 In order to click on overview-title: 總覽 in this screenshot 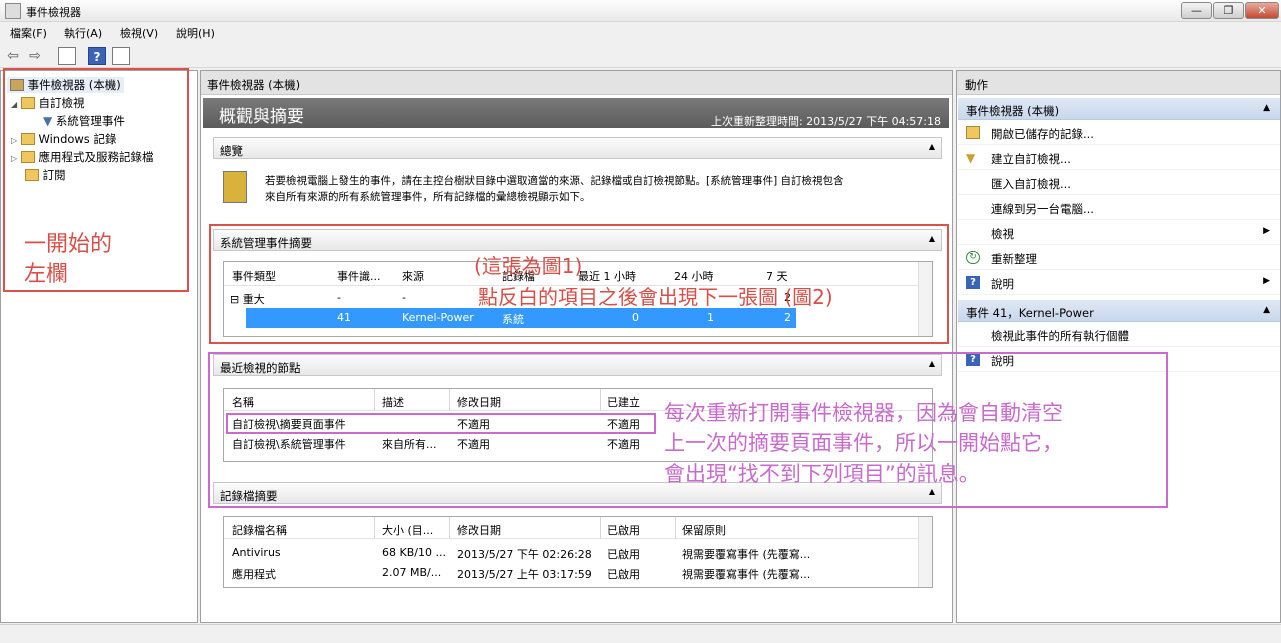, I will do `click(231, 151)`.